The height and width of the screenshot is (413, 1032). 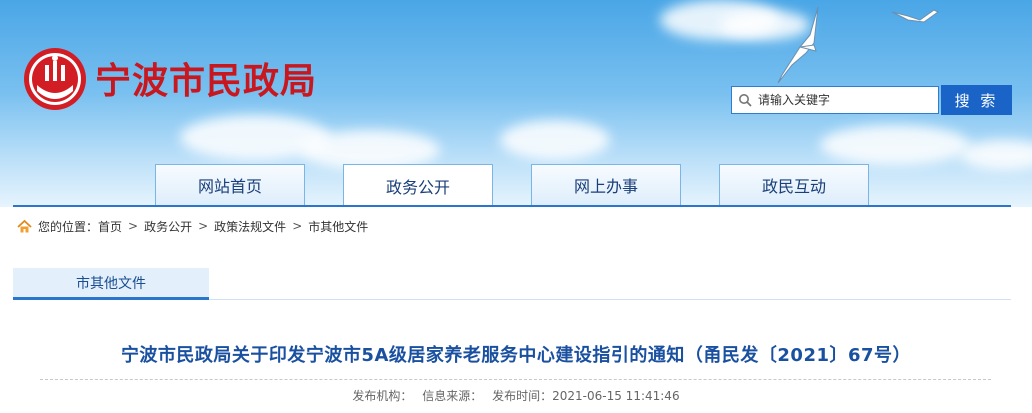 I want to click on article-meta: 发布机构： 信息来源： 发布时间：2021-06-15 11:41:46, so click(x=516, y=395).